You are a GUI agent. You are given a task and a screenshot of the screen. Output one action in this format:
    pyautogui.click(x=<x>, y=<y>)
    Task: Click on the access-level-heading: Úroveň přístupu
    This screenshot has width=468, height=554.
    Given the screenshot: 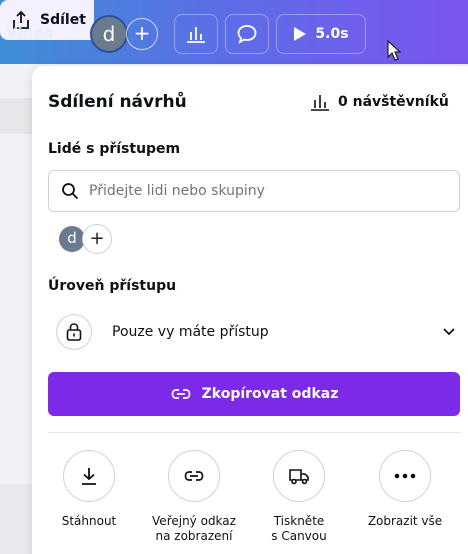 What is the action you would take?
    pyautogui.click(x=112, y=286)
    